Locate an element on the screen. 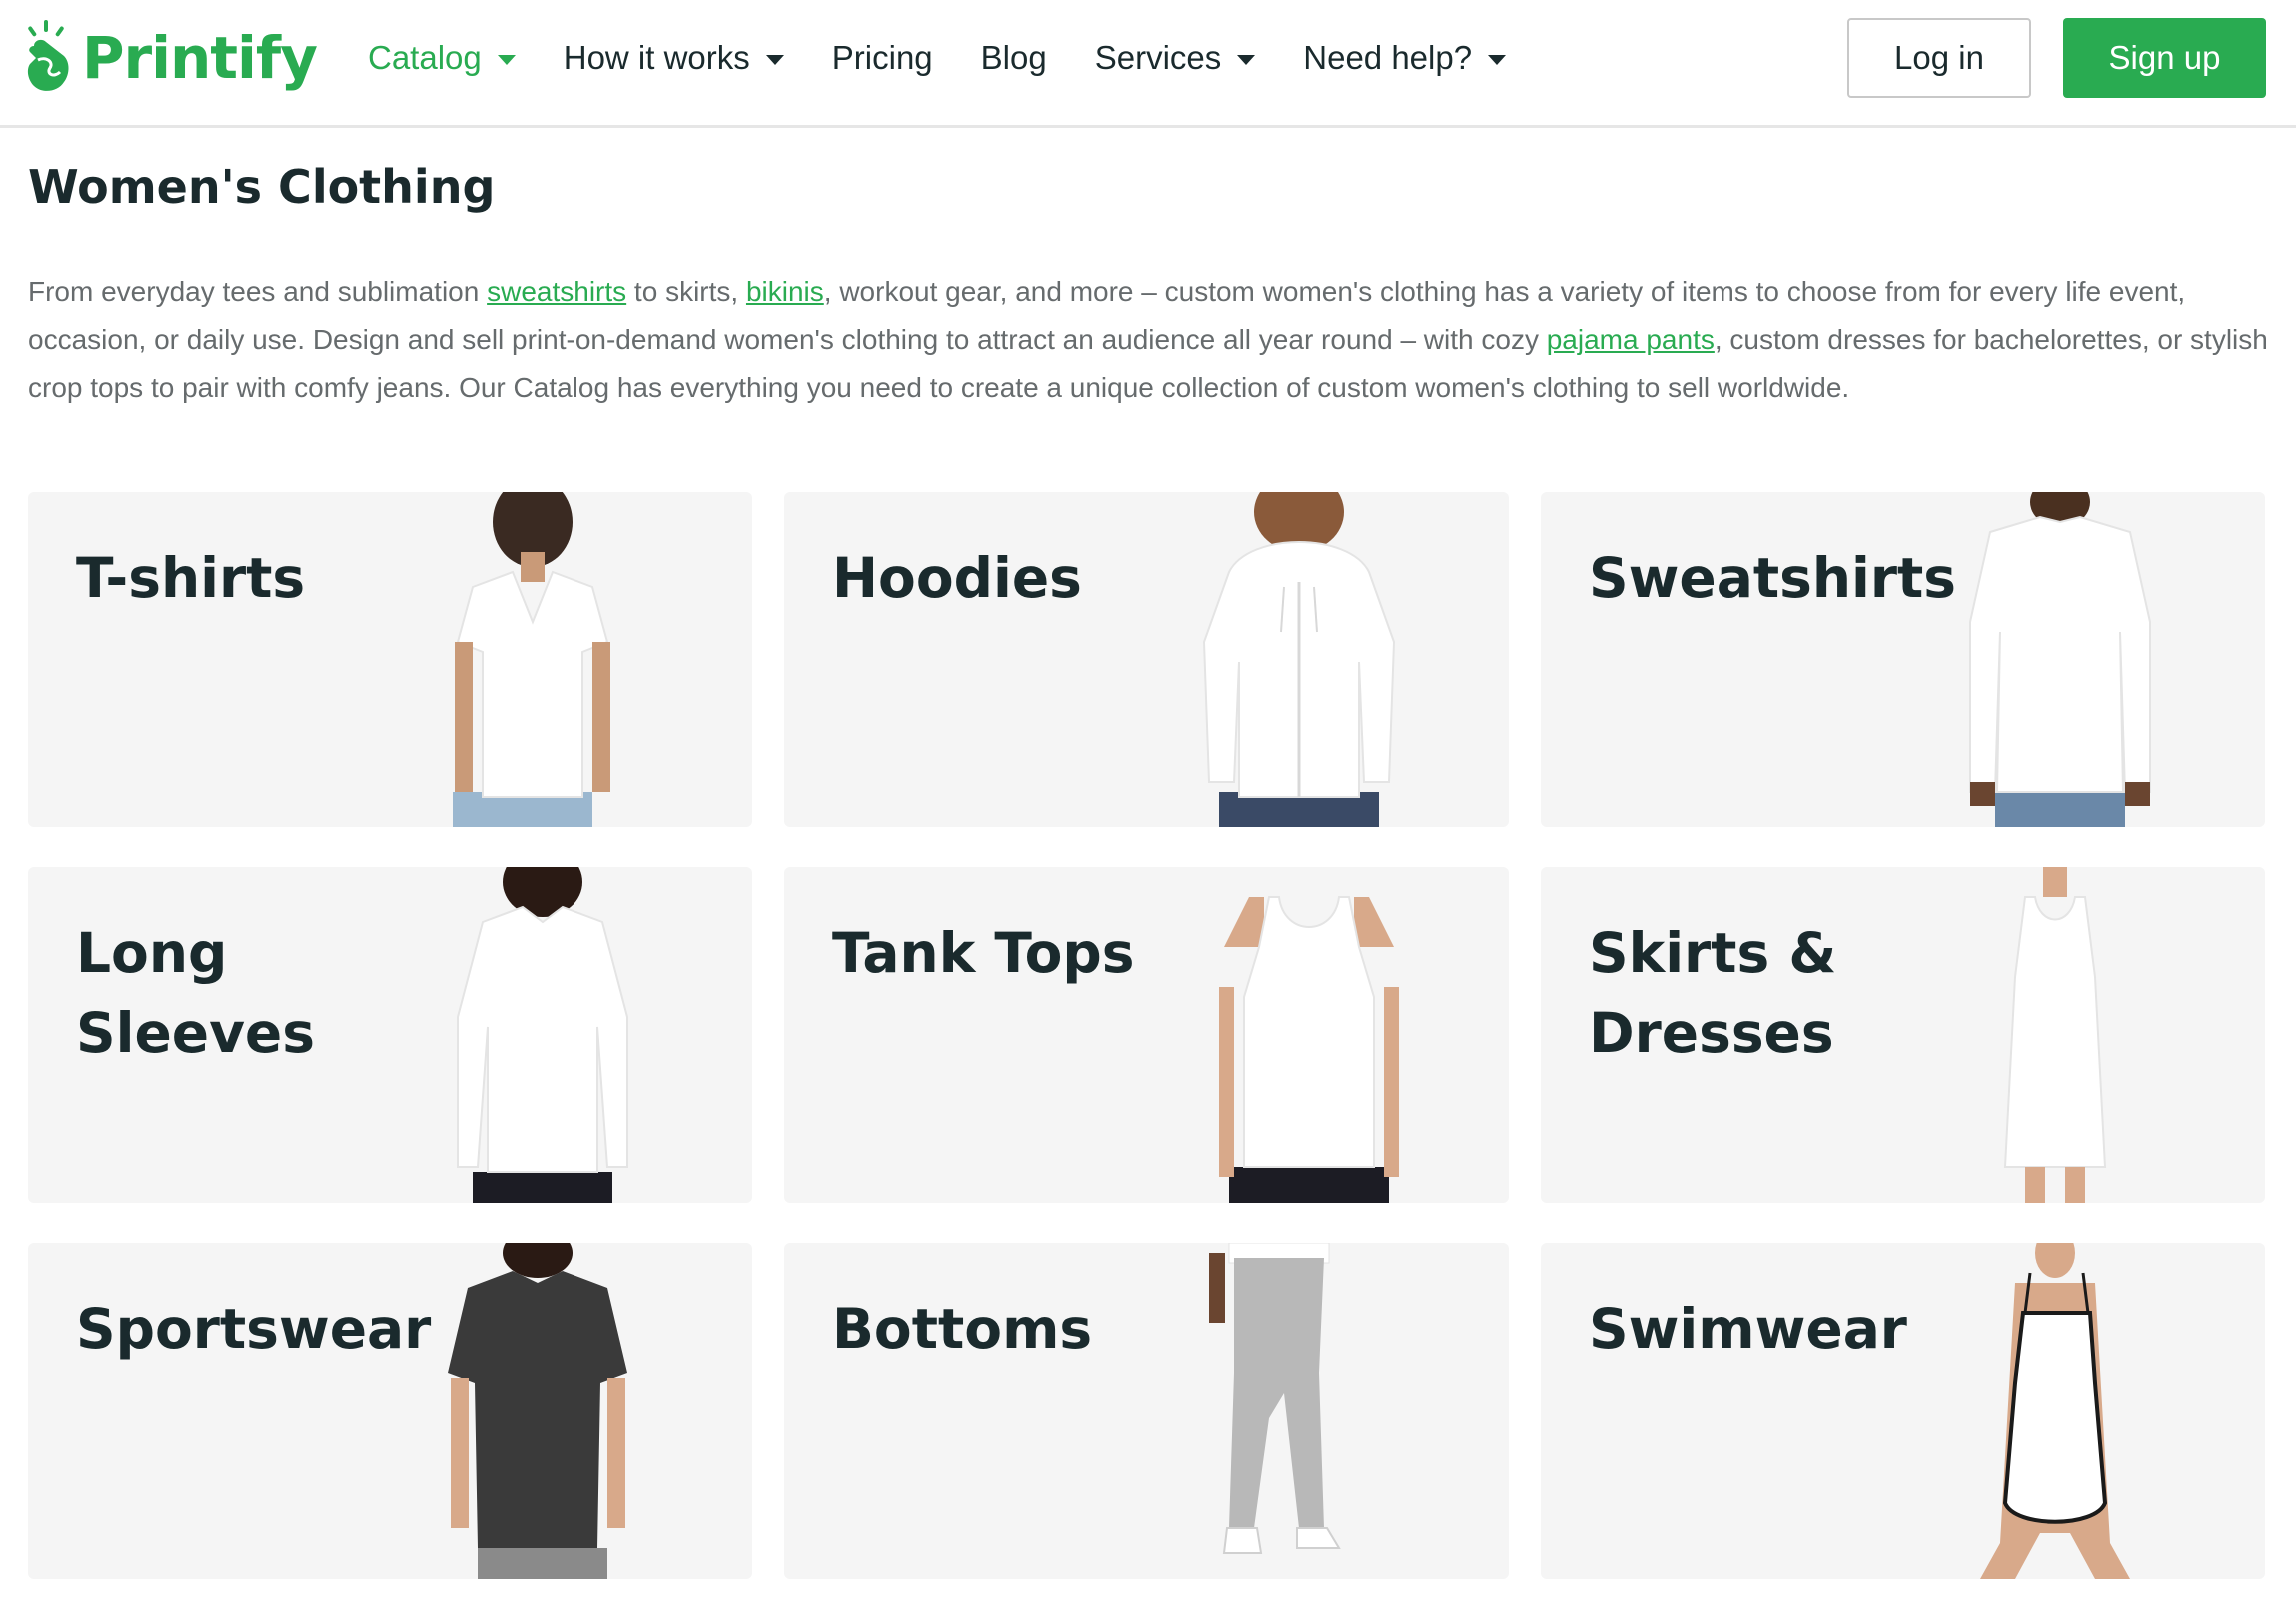 The width and height of the screenshot is (2296, 1601). nav-need-help-label: Need help? is located at coordinates (1388, 57).